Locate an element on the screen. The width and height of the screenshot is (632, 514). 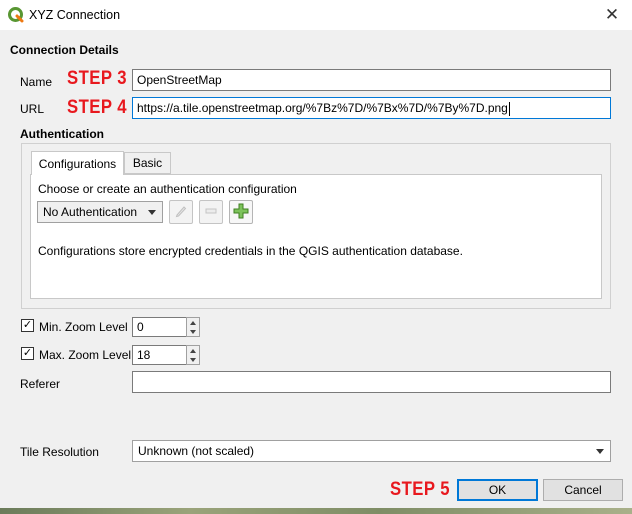
tile-resolution-label: Tile Resolution is located at coordinates (59, 452).